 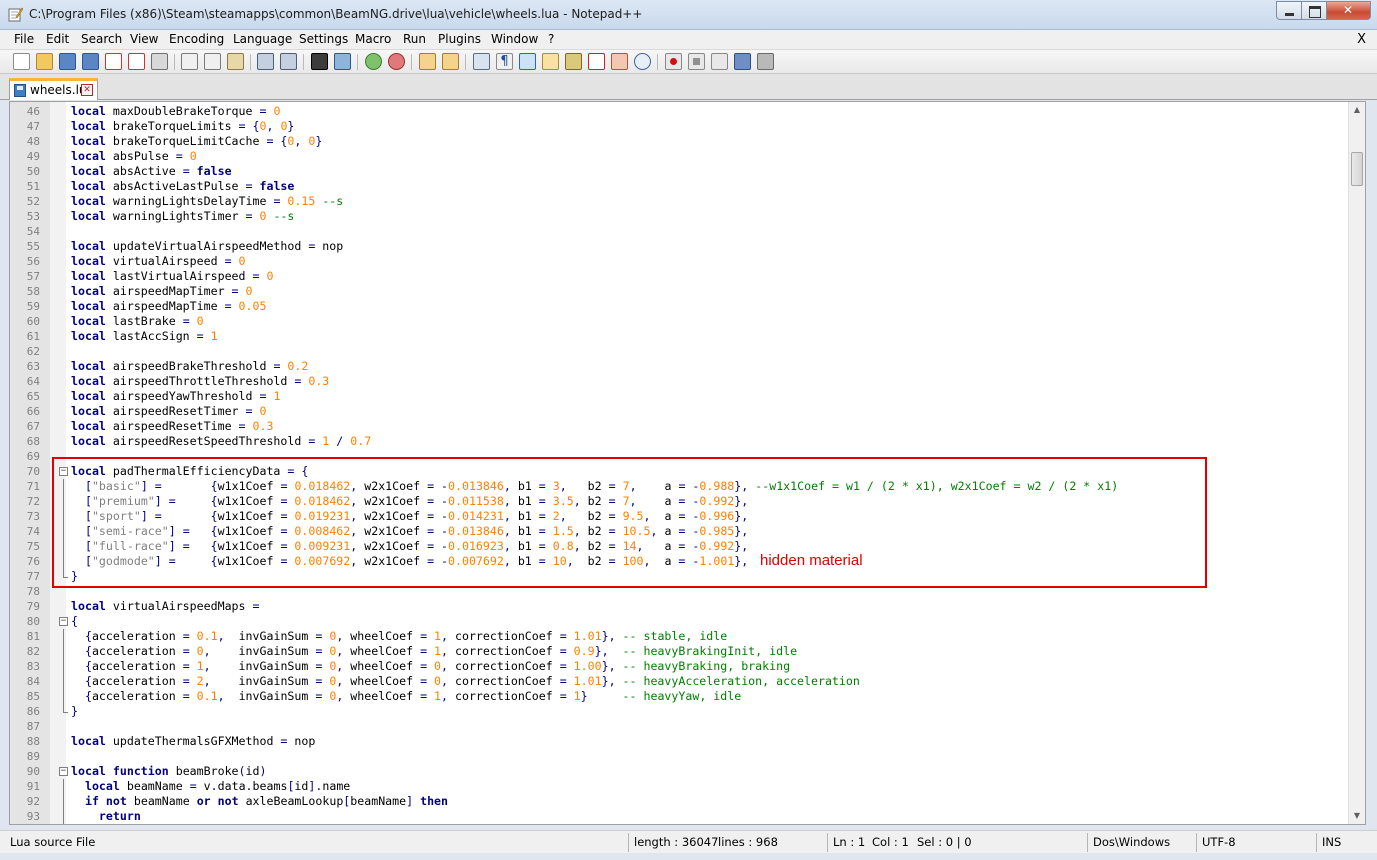 I want to click on menu-file: File, so click(x=24, y=39).